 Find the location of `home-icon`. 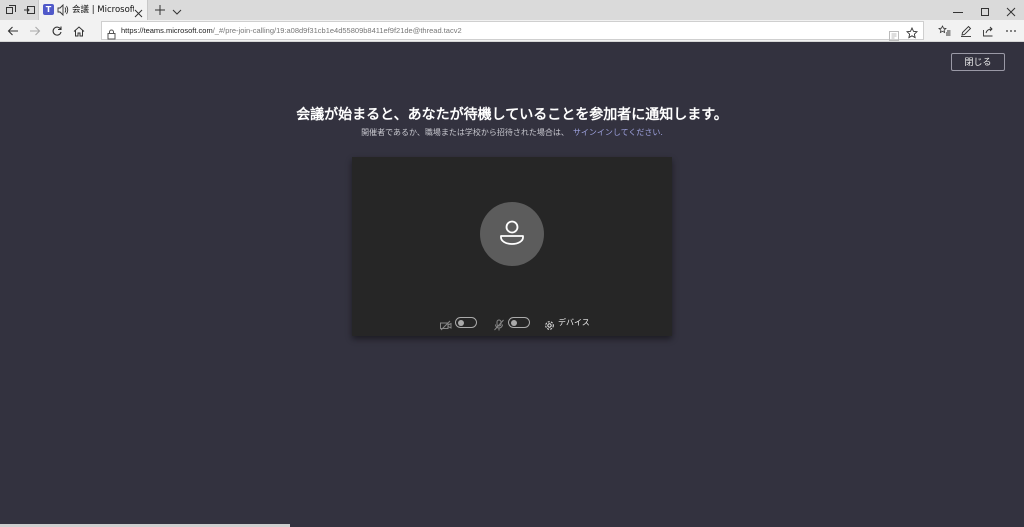

home-icon is located at coordinates (79, 31).